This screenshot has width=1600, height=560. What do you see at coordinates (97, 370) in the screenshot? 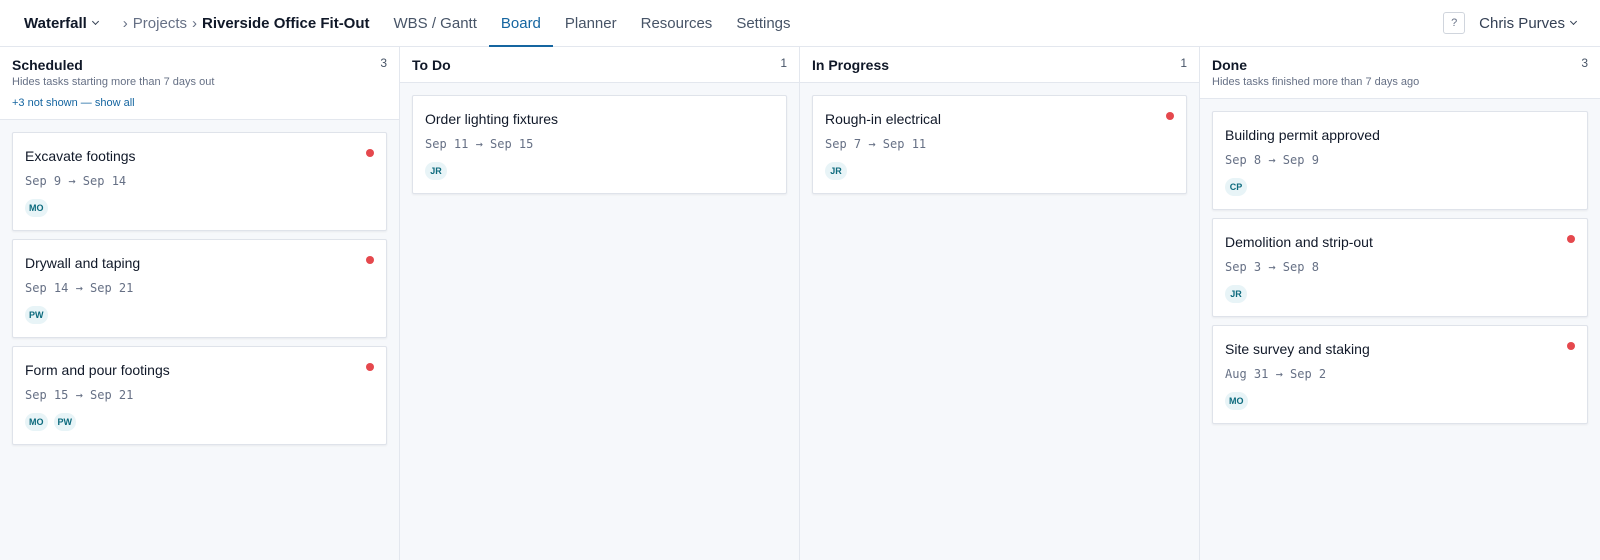
I see `task-title: Form and pour footings` at bounding box center [97, 370].